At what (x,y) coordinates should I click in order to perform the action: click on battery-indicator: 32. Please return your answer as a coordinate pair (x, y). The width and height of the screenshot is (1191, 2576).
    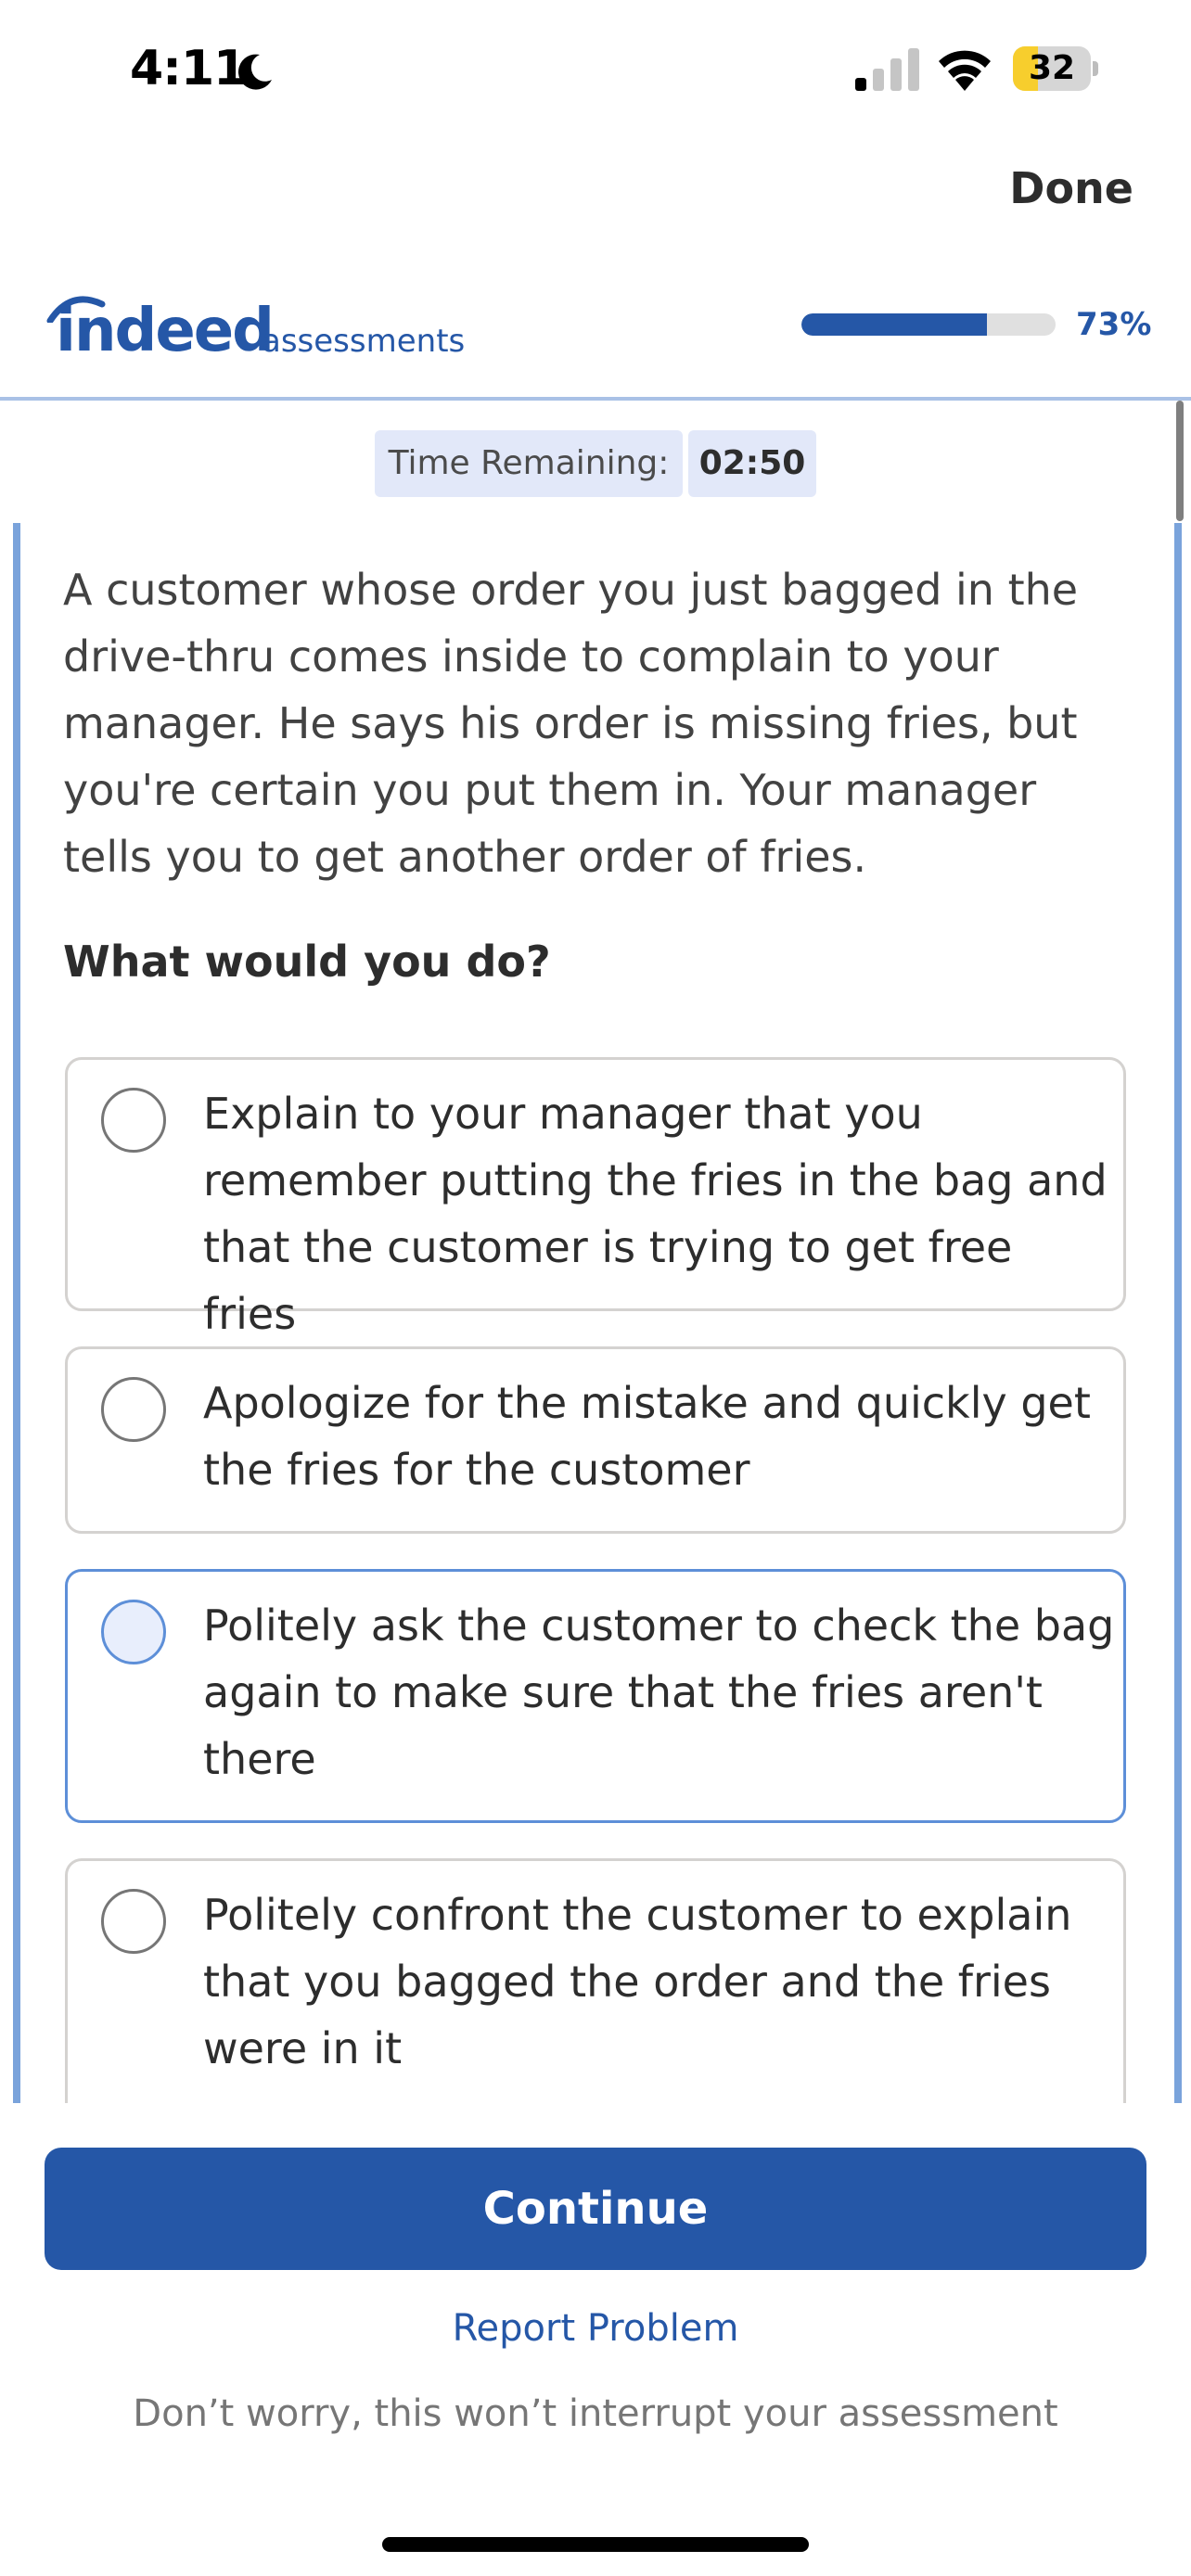
    Looking at the image, I should click on (1055, 68).